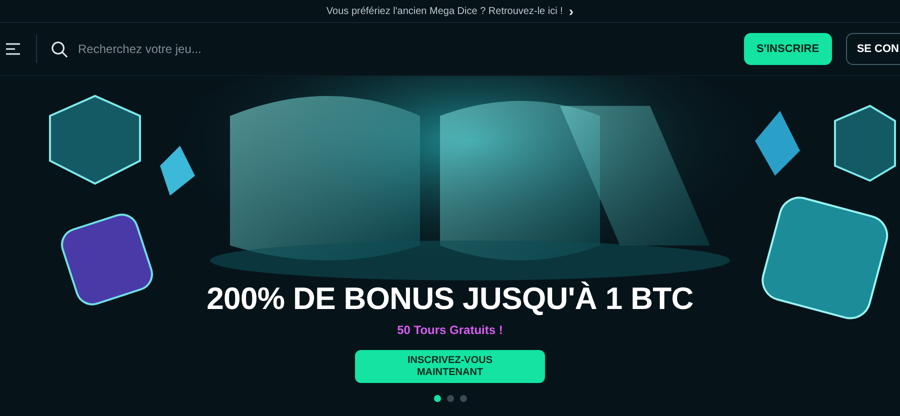 This screenshot has width=900, height=416. What do you see at coordinates (788, 49) in the screenshot?
I see `signup-button: S'INSCRIRE` at bounding box center [788, 49].